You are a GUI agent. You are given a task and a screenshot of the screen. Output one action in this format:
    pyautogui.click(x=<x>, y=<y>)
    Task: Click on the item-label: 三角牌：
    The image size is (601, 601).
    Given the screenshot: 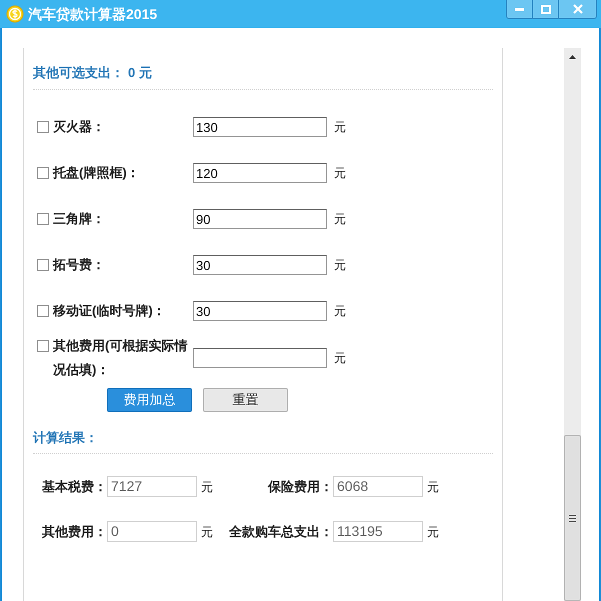 What is the action you would take?
    pyautogui.click(x=79, y=219)
    